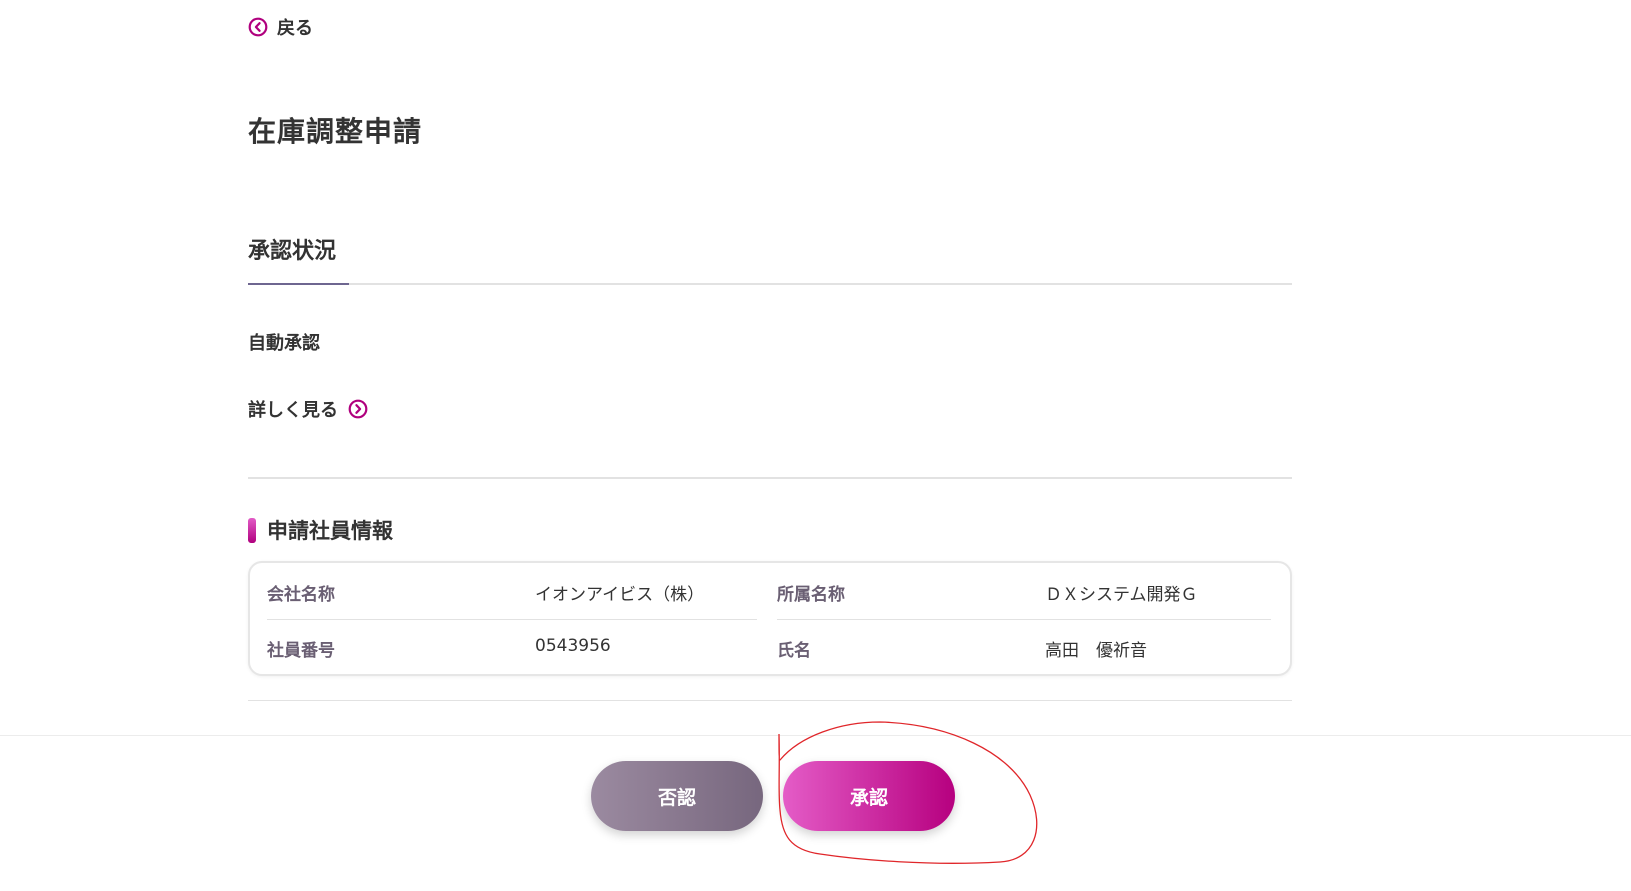 This screenshot has height=891, width=1631. I want to click on employee-number-label: 社員番号, so click(301, 651).